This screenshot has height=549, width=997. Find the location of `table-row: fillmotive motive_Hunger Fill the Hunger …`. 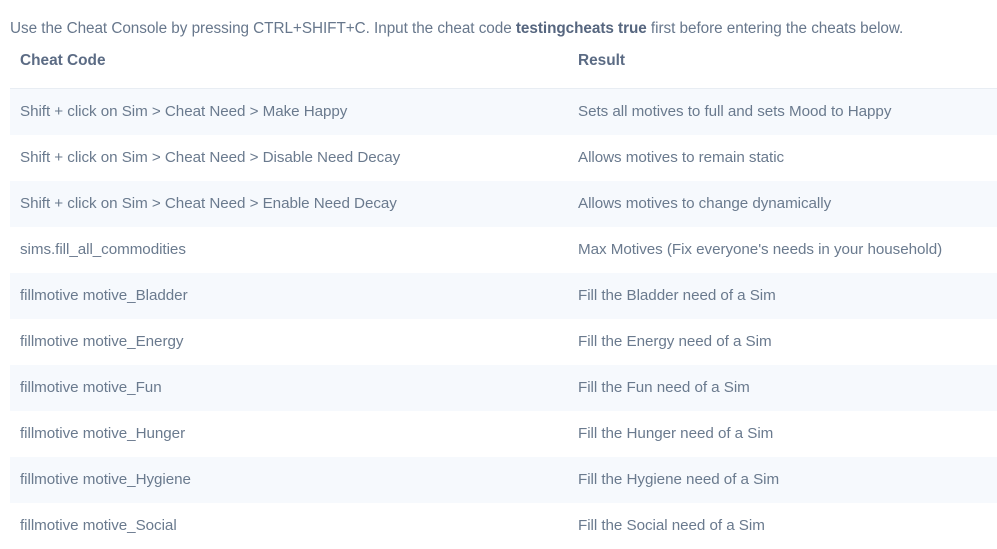

table-row: fillmotive motive_Hunger Fill the Hunger … is located at coordinates (503, 433).